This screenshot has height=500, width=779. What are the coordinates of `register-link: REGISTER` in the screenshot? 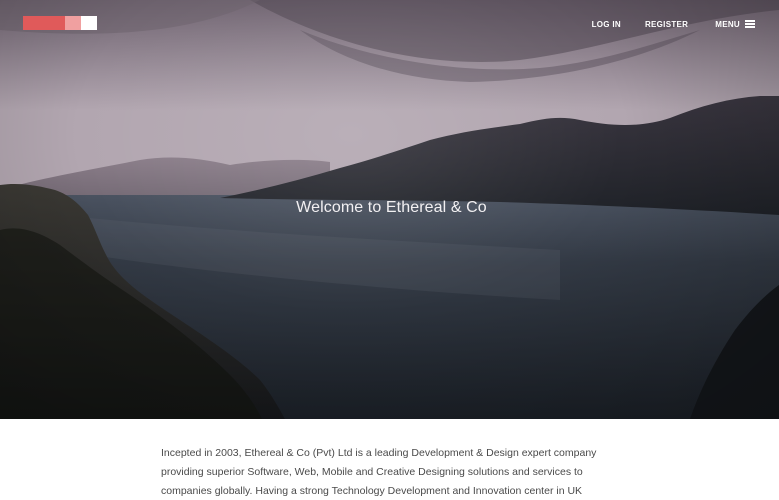 It's located at (666, 24).